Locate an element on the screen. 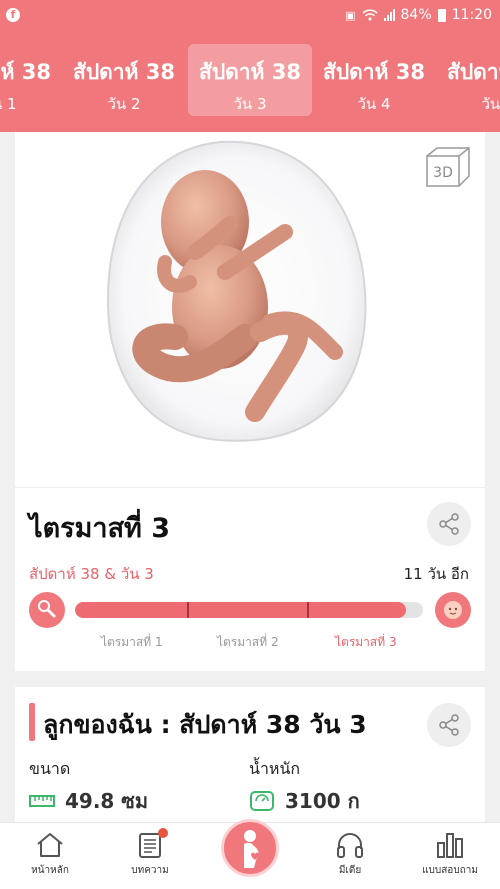 The height and width of the screenshot is (889, 500). tab-day-label: วัน 4 is located at coordinates (374, 104).